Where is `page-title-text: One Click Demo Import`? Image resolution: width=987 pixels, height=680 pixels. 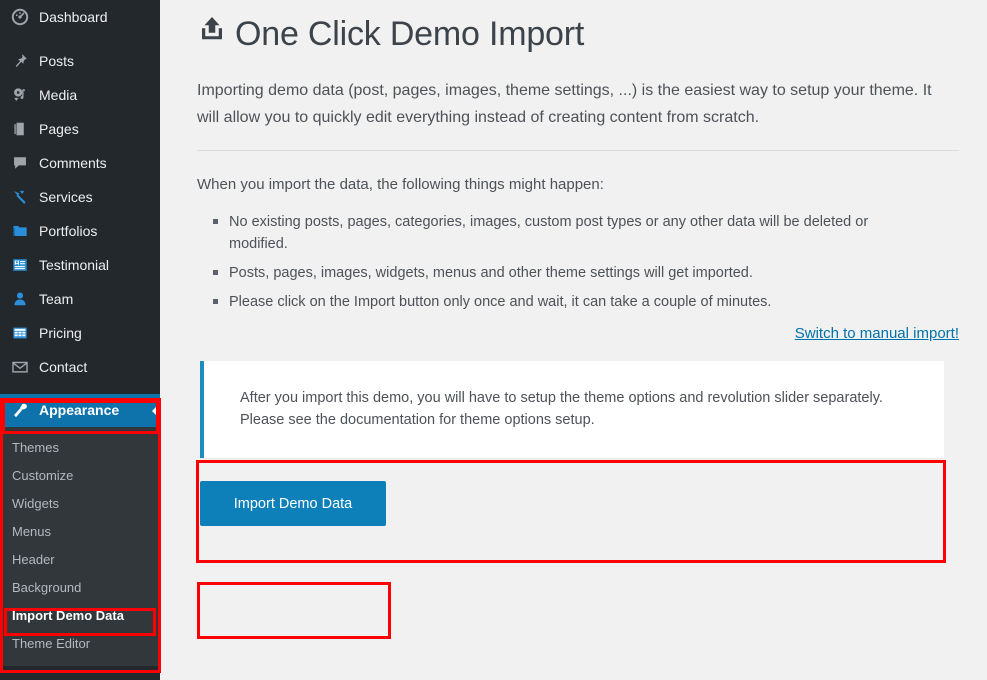
page-title-text: One Click Demo Import is located at coordinates (410, 34).